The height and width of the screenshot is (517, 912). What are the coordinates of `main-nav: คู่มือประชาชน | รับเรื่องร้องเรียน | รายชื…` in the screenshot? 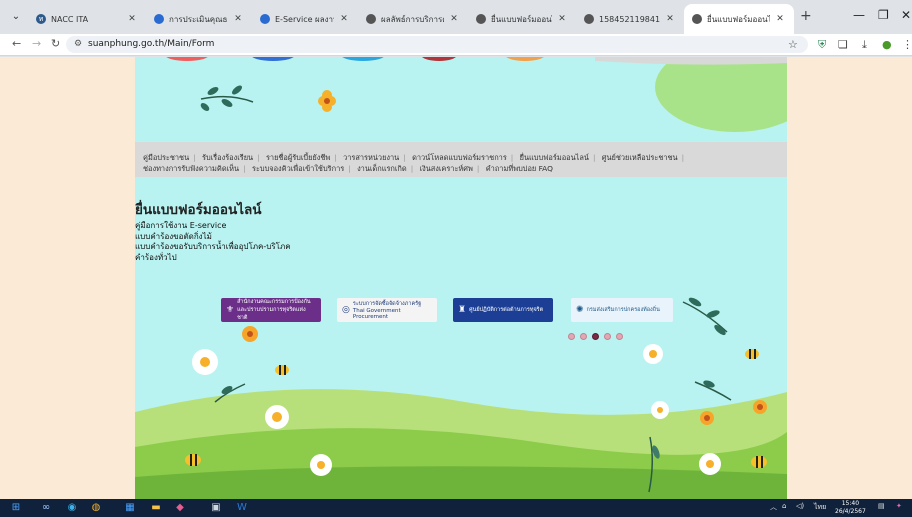 It's located at (461, 159).